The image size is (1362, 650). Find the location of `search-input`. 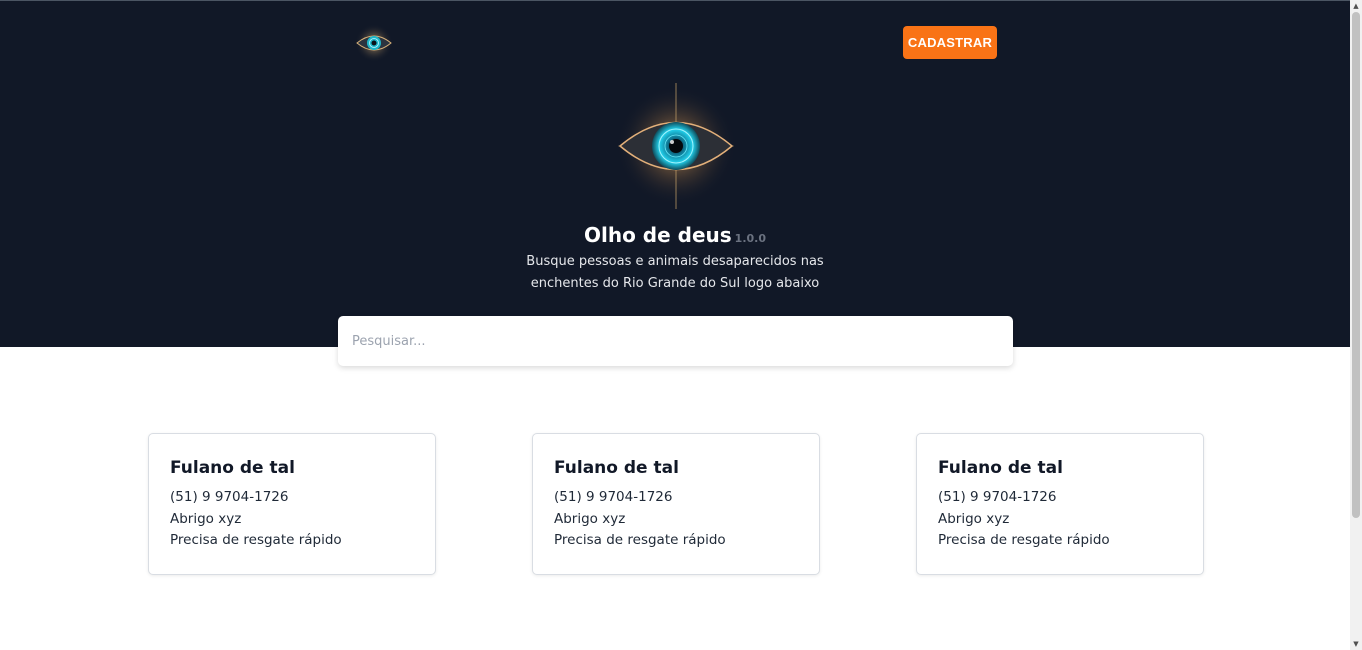

search-input is located at coordinates (675, 341).